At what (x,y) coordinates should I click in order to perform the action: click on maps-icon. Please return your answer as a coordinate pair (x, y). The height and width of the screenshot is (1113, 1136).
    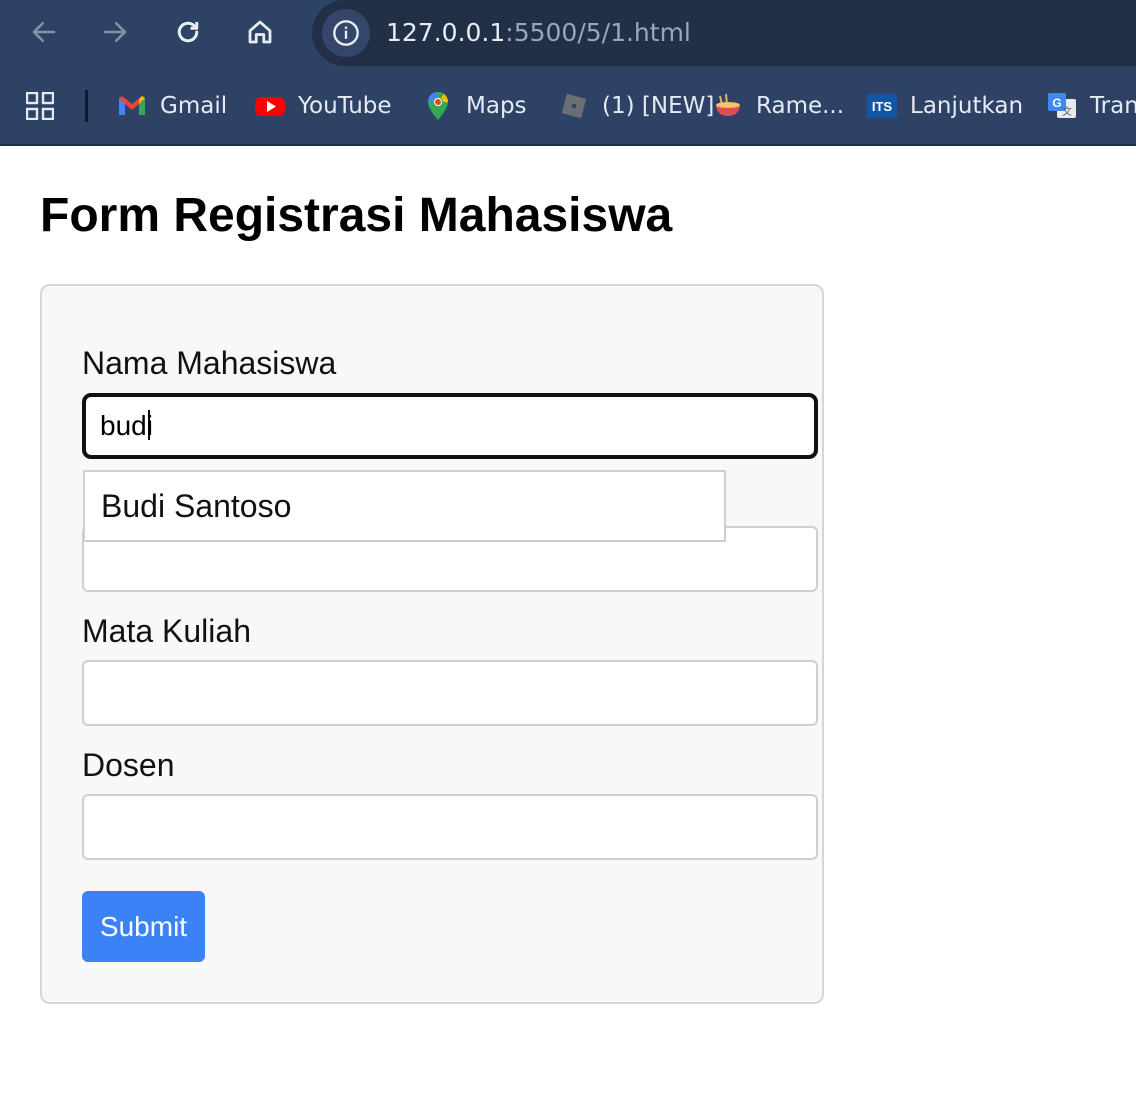
    Looking at the image, I should click on (438, 106).